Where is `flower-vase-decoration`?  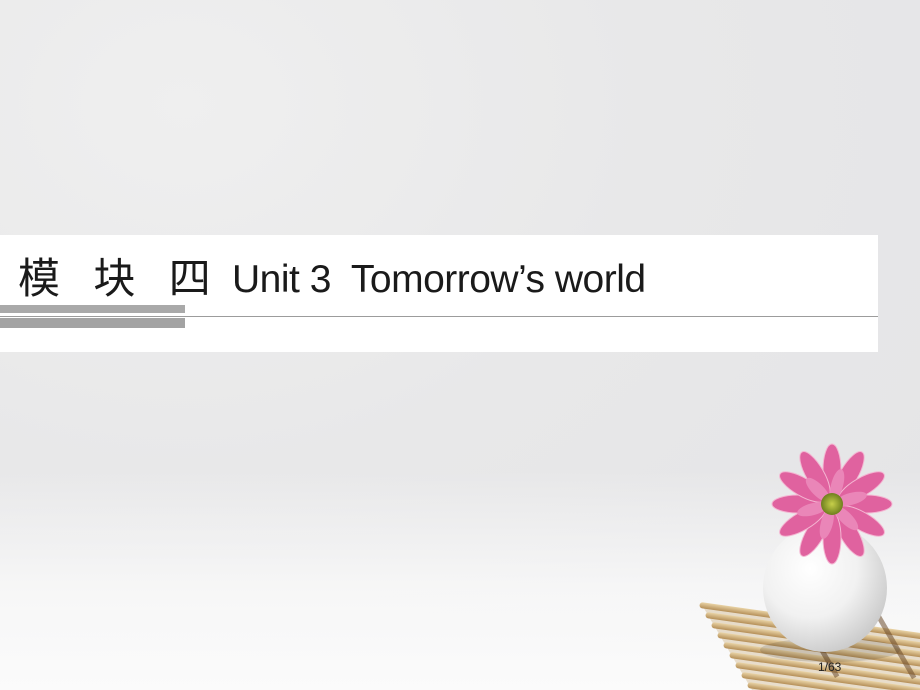 flower-vase-decoration is located at coordinates (809, 566).